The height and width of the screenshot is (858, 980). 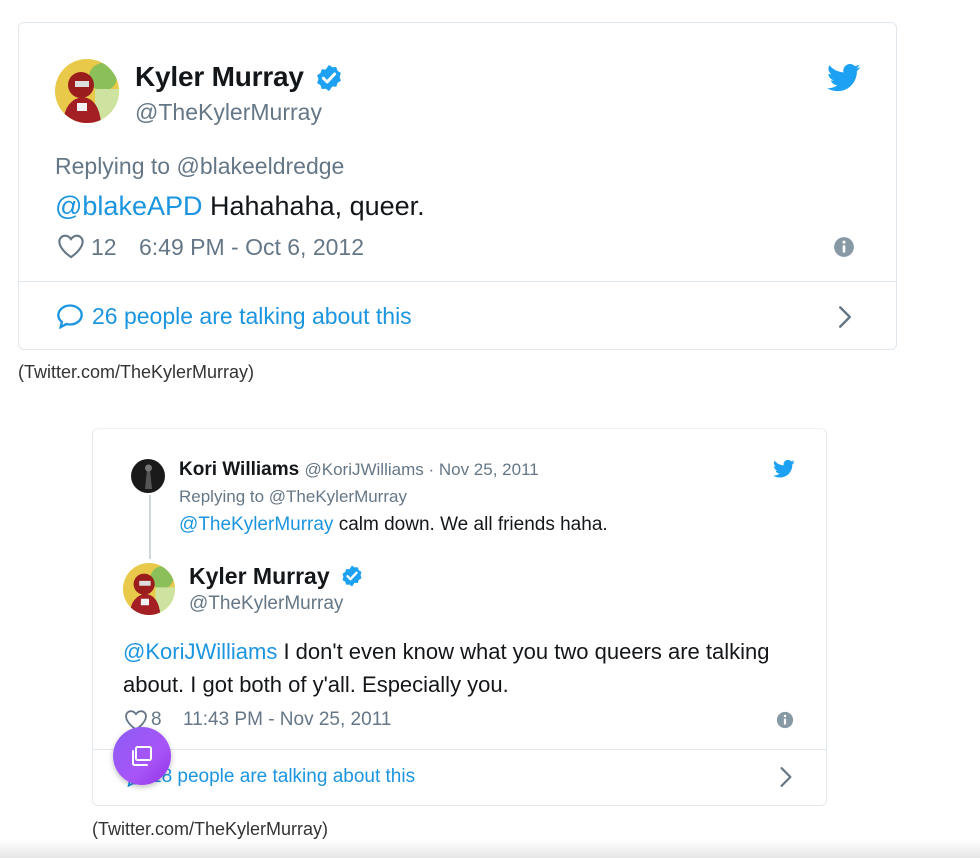 What do you see at coordinates (260, 166) in the screenshot?
I see `replying-to-link: @blakeeldredge` at bounding box center [260, 166].